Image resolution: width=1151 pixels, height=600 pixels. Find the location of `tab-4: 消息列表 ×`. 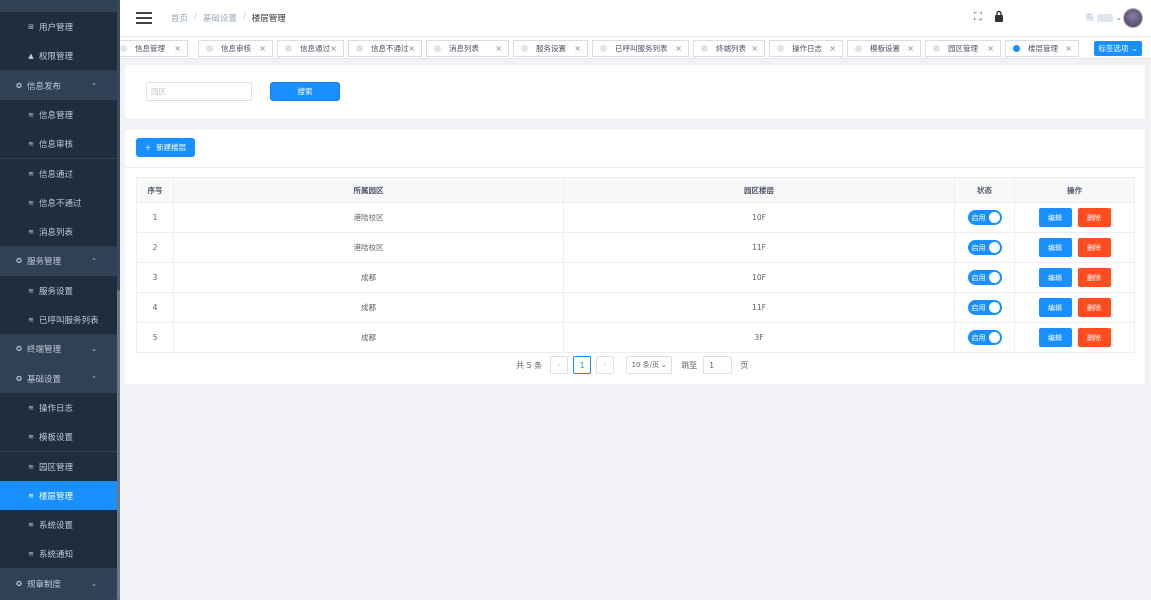

tab-4: 消息列表 × is located at coordinates (467, 48).